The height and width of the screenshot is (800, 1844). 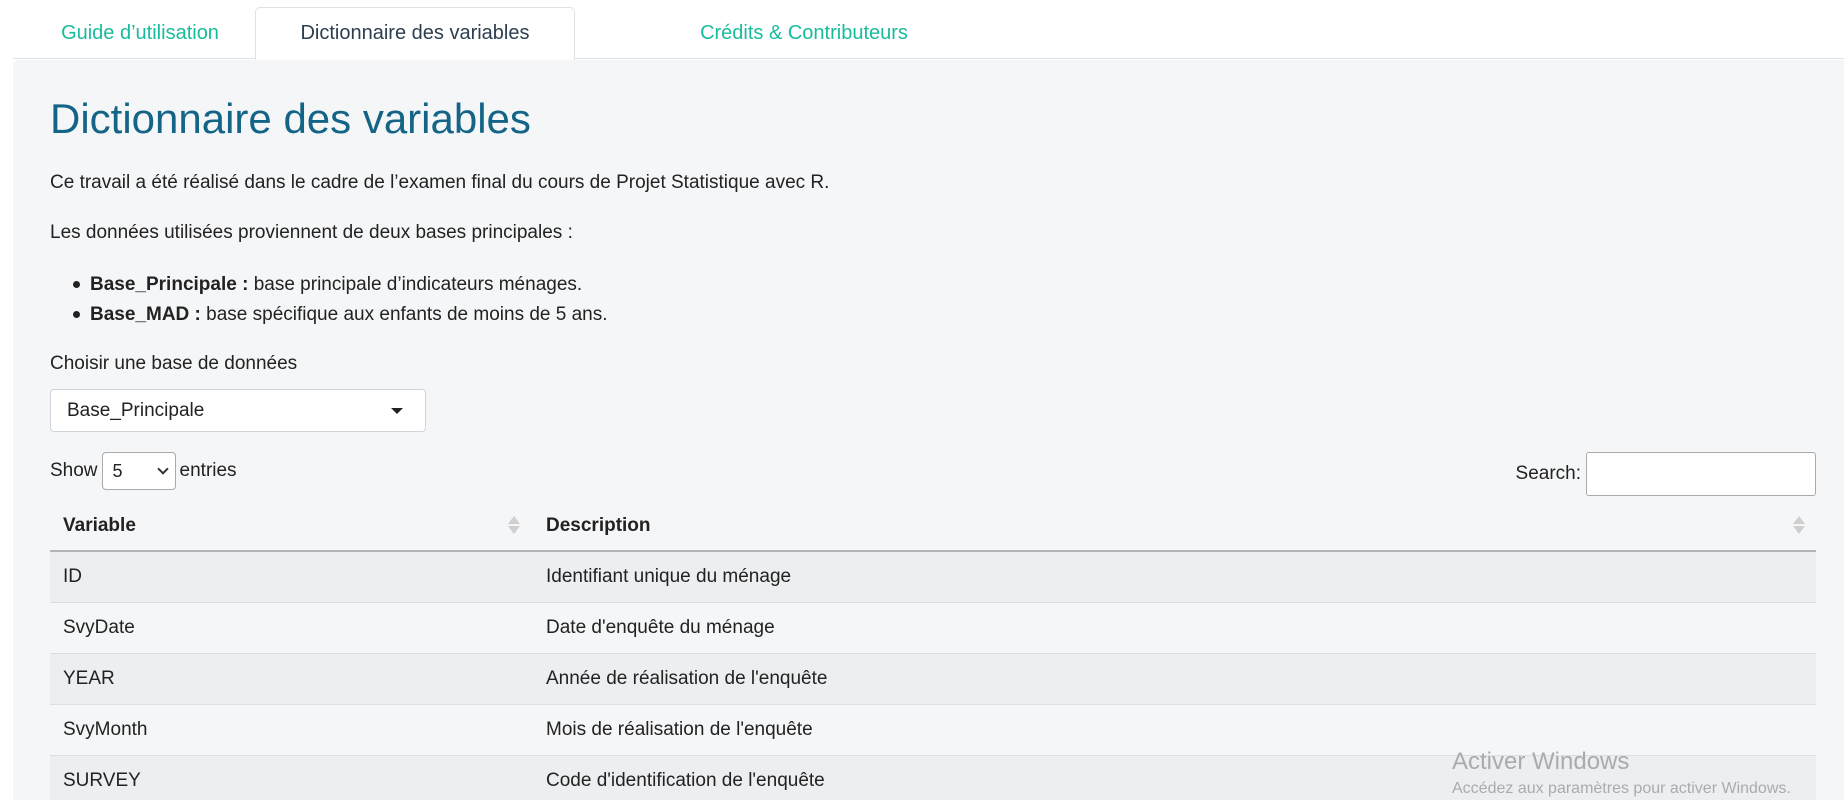 What do you see at coordinates (145, 314) in the screenshot?
I see `base-name: Base_MAD :` at bounding box center [145, 314].